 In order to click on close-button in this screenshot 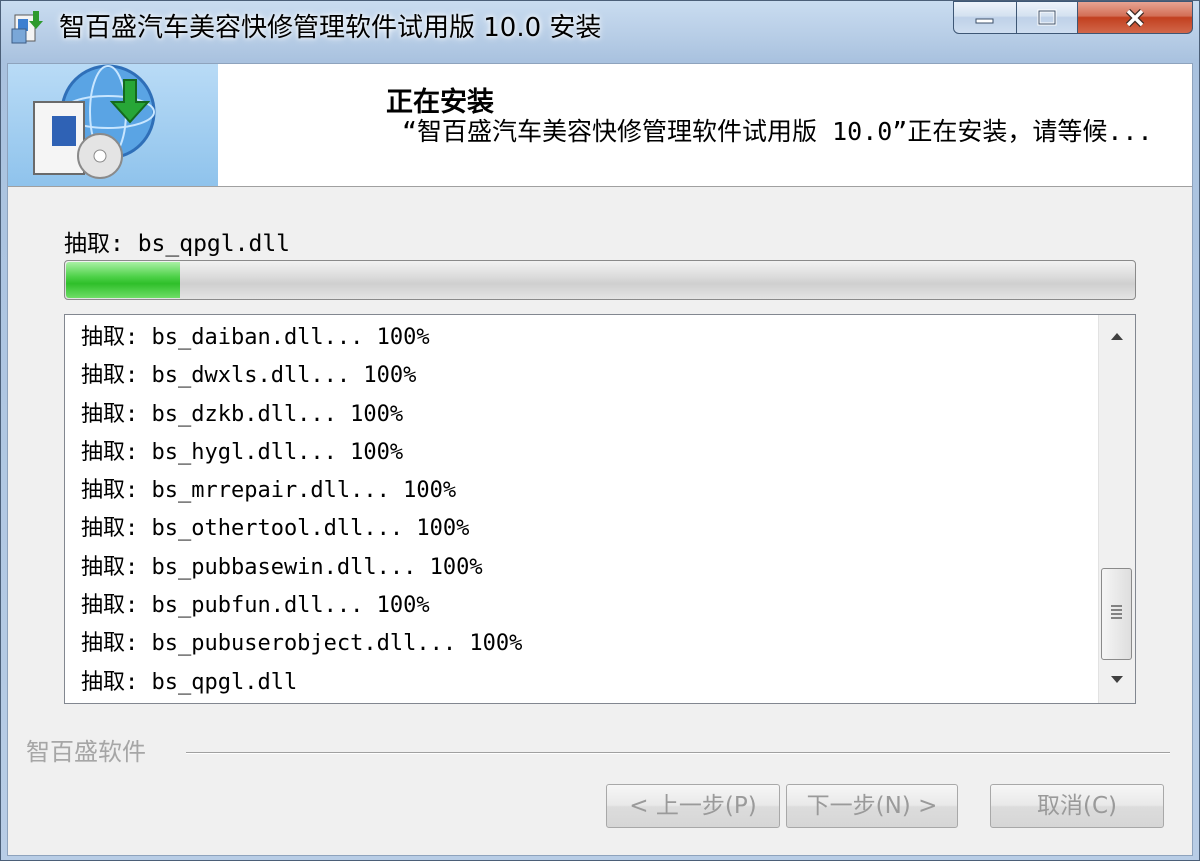, I will do `click(1135, 17)`.